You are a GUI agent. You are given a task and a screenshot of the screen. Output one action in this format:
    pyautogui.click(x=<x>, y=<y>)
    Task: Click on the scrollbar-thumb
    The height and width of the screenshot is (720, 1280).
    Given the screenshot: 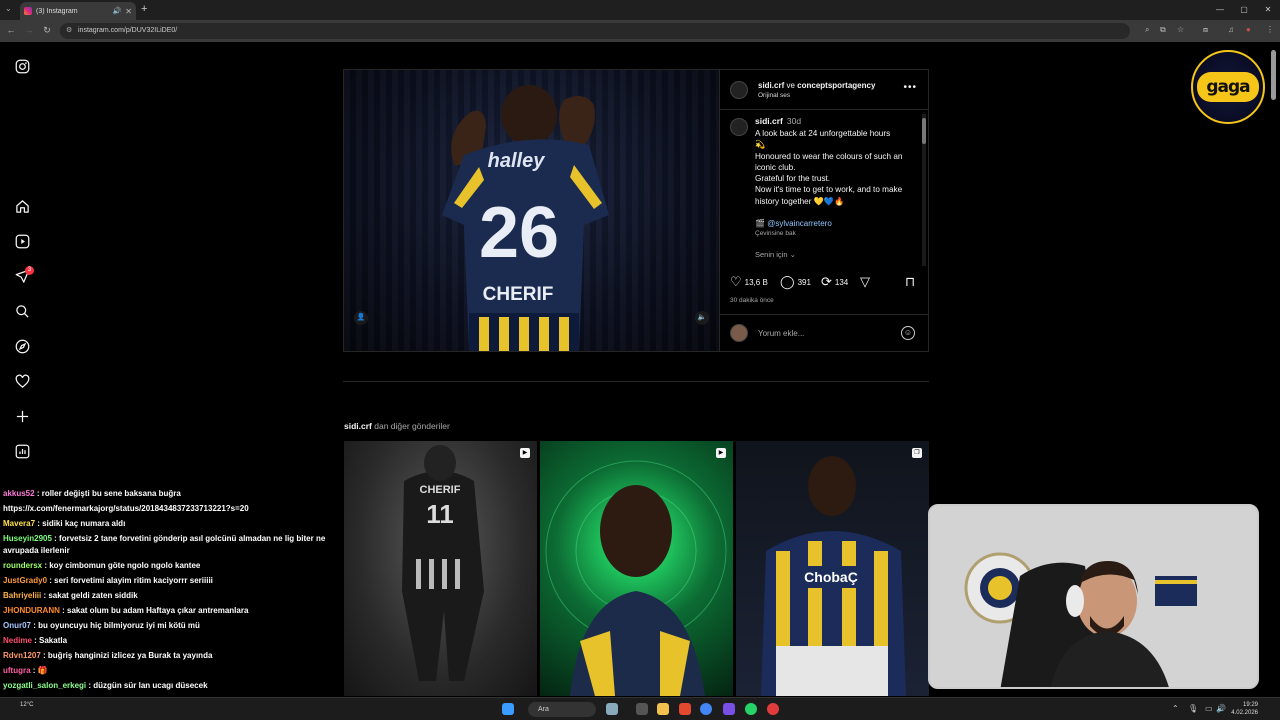 What is the action you would take?
    pyautogui.click(x=924, y=131)
    